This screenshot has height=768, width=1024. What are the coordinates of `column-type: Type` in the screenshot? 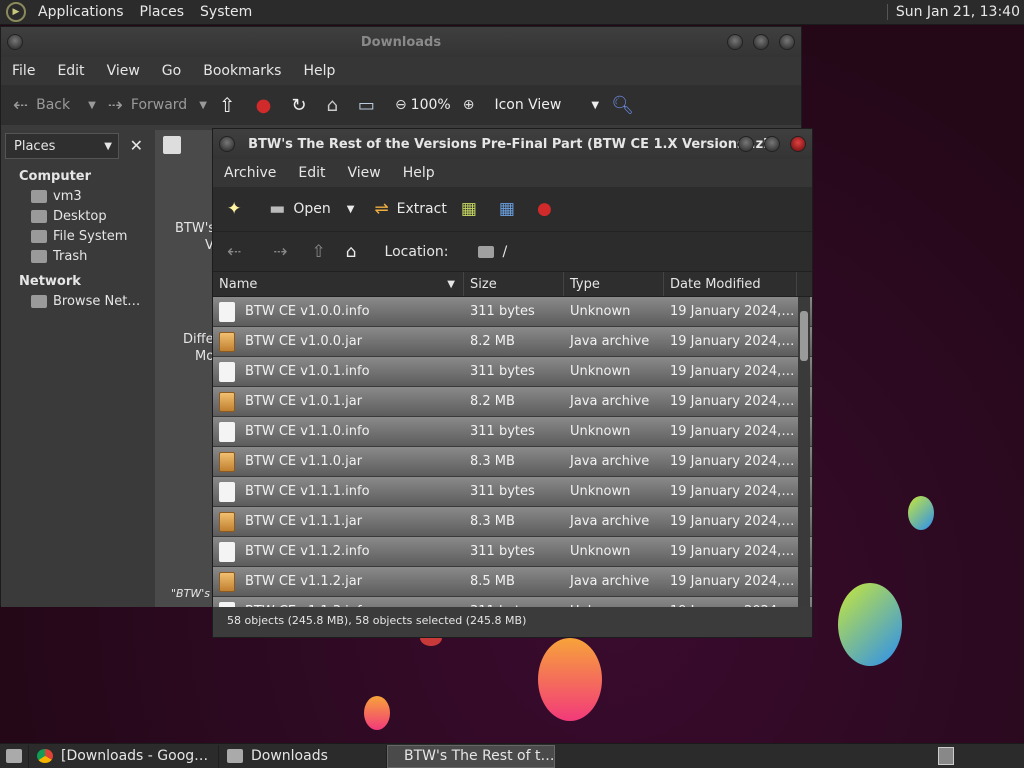 It's located at (614, 284).